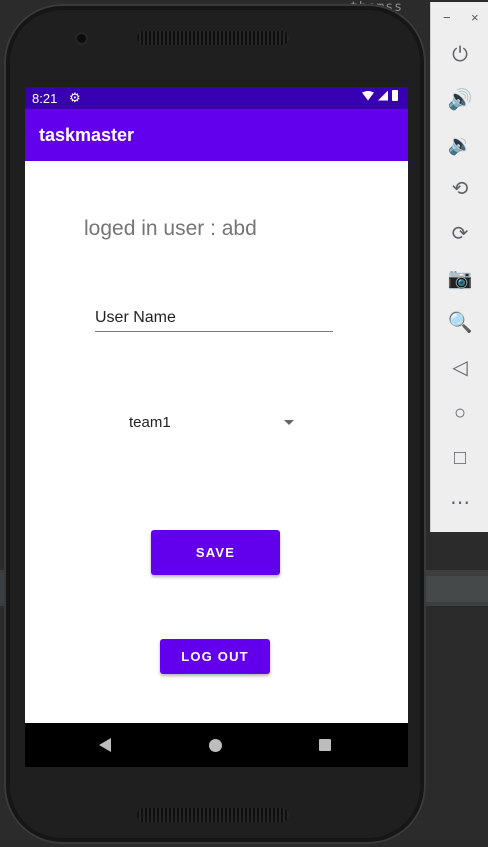 The height and width of the screenshot is (847, 488). What do you see at coordinates (211, 422) in the screenshot?
I see `team-spinner: team1` at bounding box center [211, 422].